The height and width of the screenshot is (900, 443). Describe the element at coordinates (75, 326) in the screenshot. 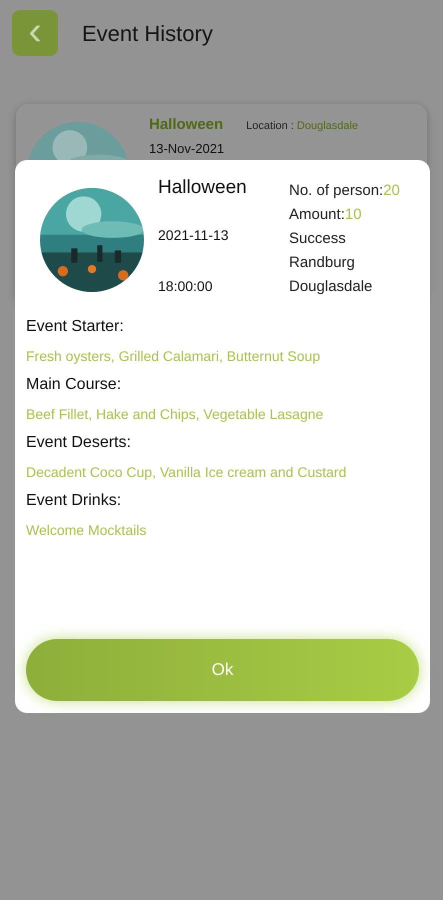

I see `section-heading: Event Starter:` at that location.